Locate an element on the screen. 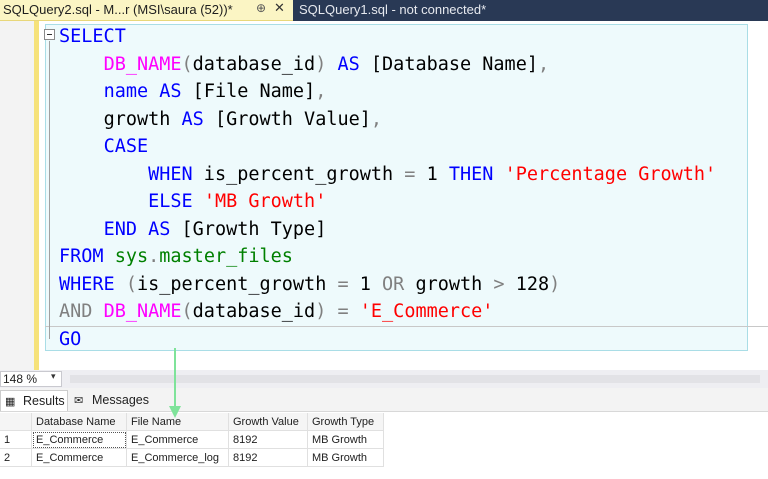 This screenshot has width=768, height=479. code-line: ELSE 'MB Growth' is located at coordinates (192, 202).